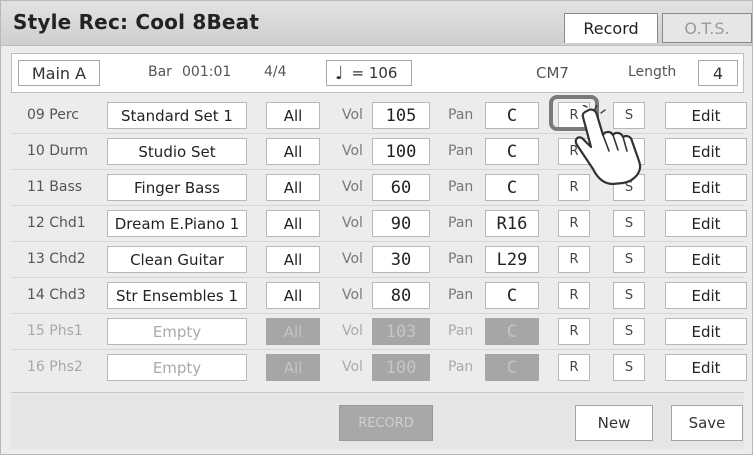 The image size is (753, 455). I want to click on track-number: 13 Chd2, so click(56, 259).